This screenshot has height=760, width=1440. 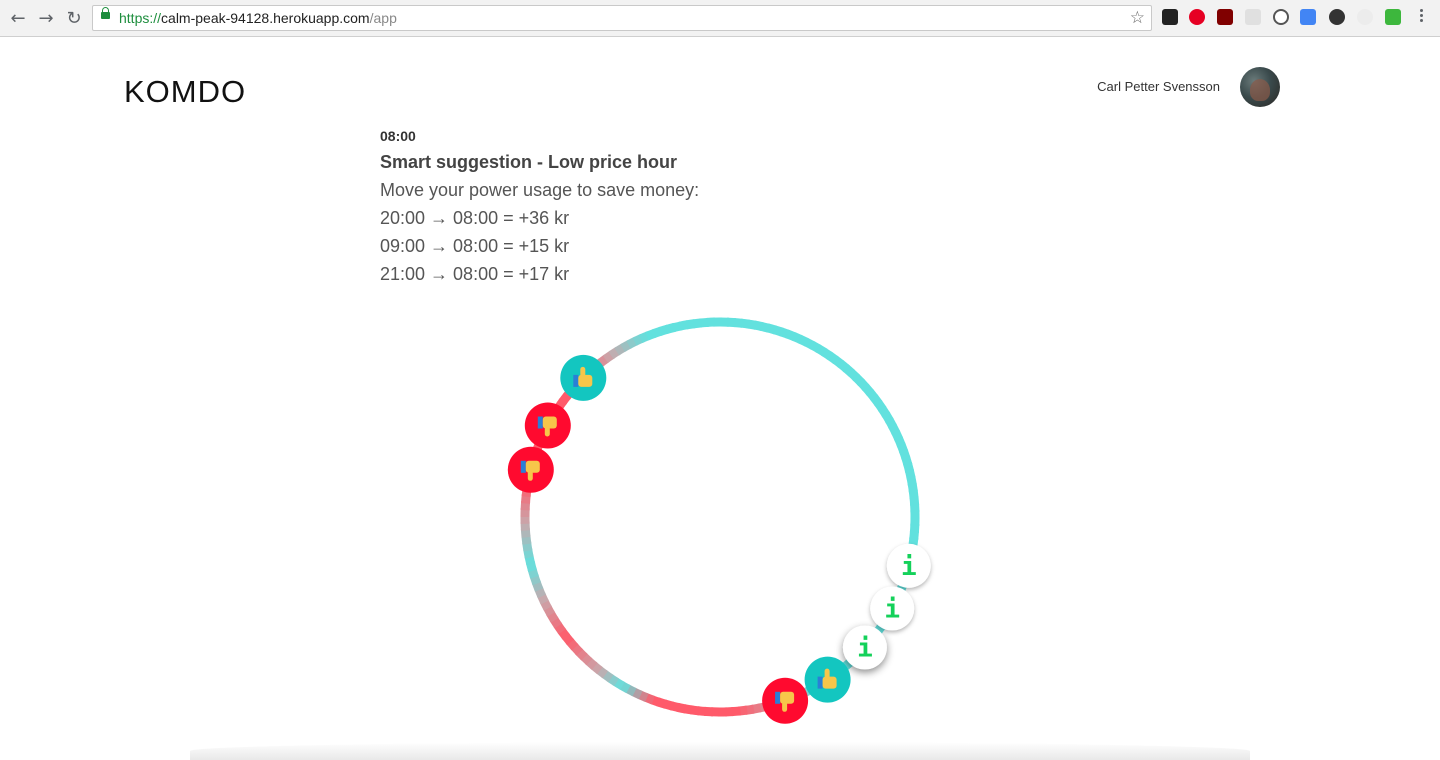 I want to click on privacy-badger-icon, so click(x=1281, y=17).